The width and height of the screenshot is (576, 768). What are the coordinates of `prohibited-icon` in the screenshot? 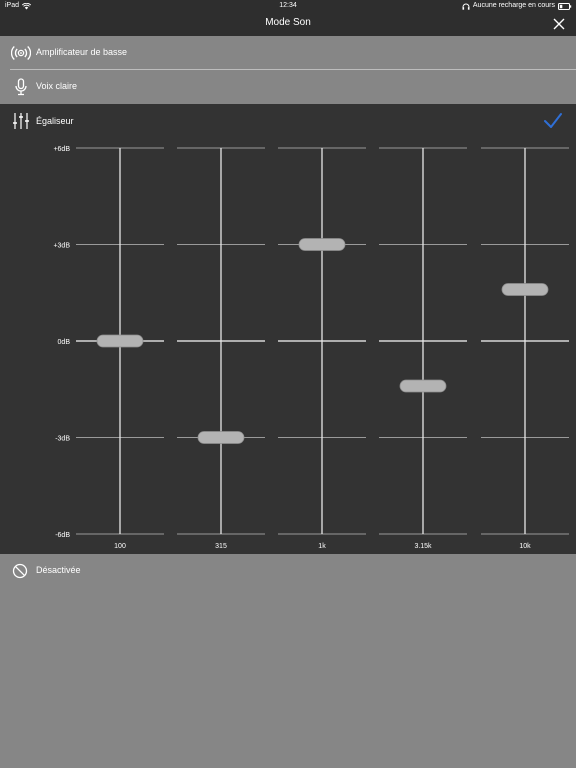 It's located at (21, 571).